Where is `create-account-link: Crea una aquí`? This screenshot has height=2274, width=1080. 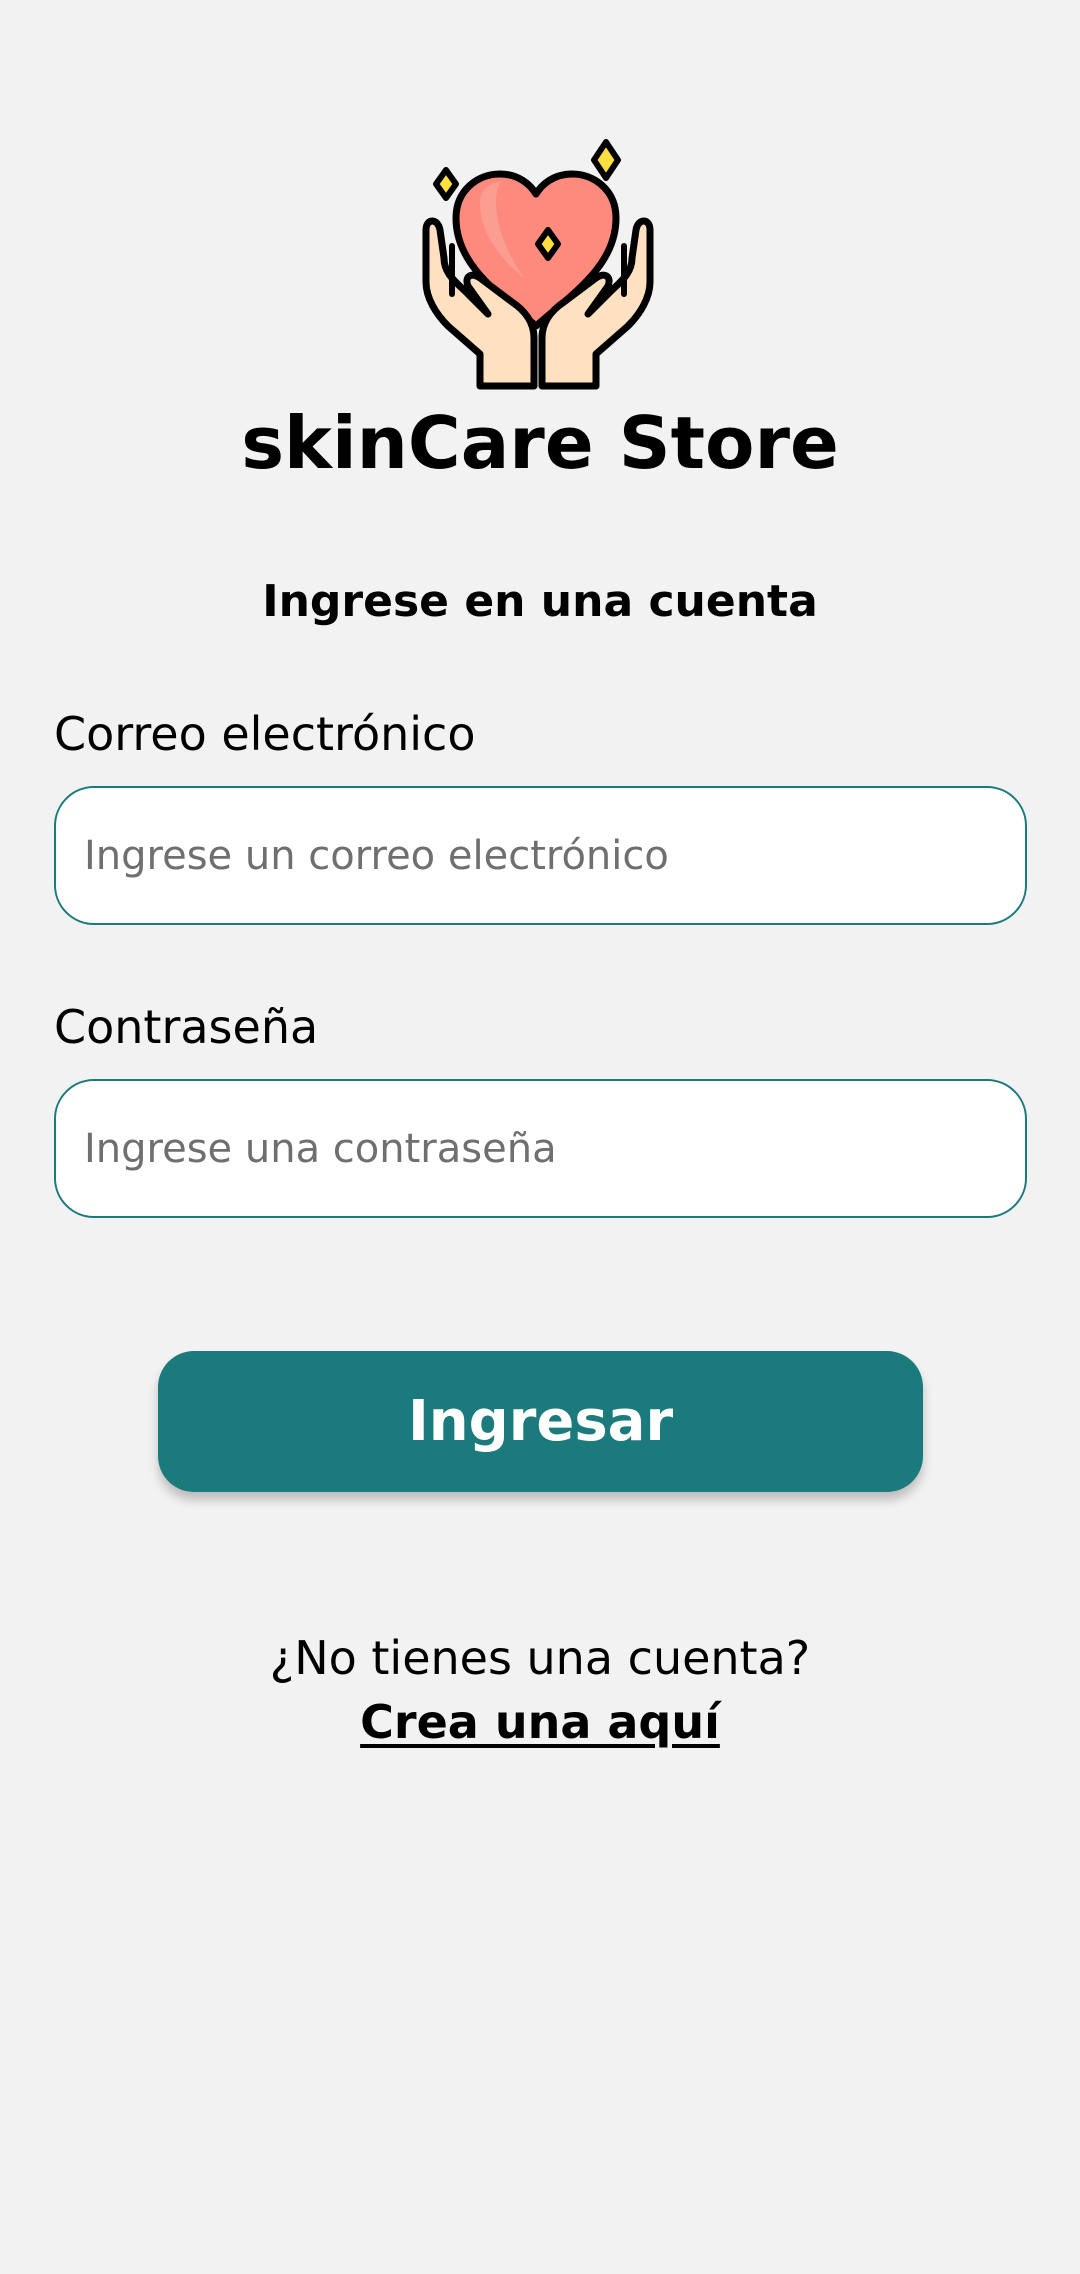 create-account-link: Crea una aquí is located at coordinates (540, 1722).